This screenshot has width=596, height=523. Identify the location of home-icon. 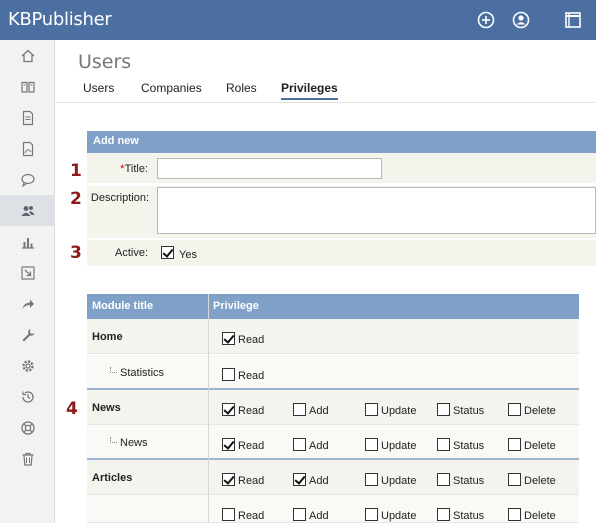
(27, 55).